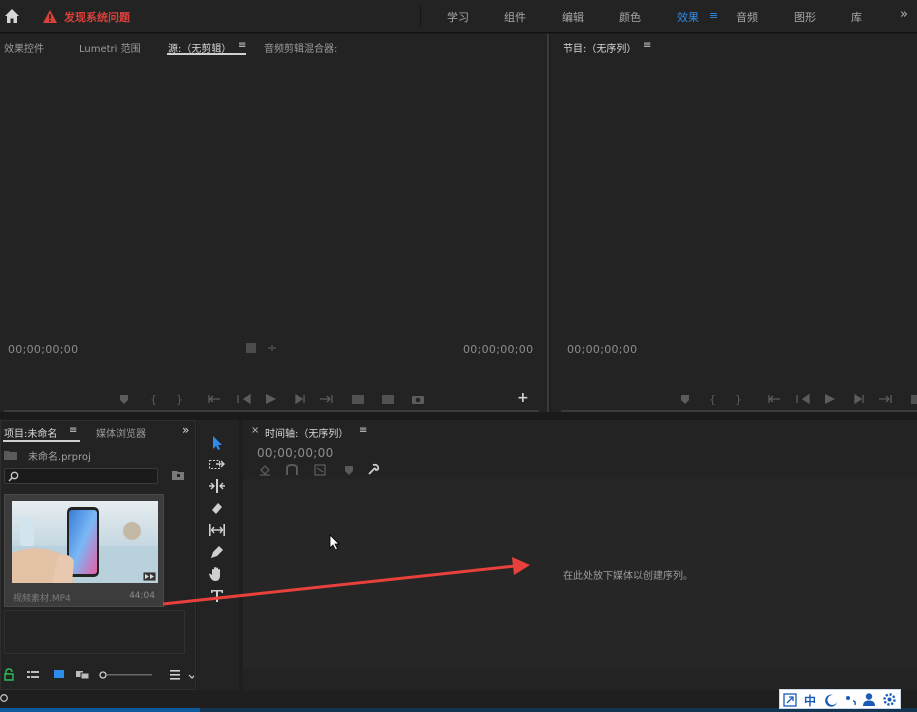  I want to click on new-bin-icon, so click(178, 475).